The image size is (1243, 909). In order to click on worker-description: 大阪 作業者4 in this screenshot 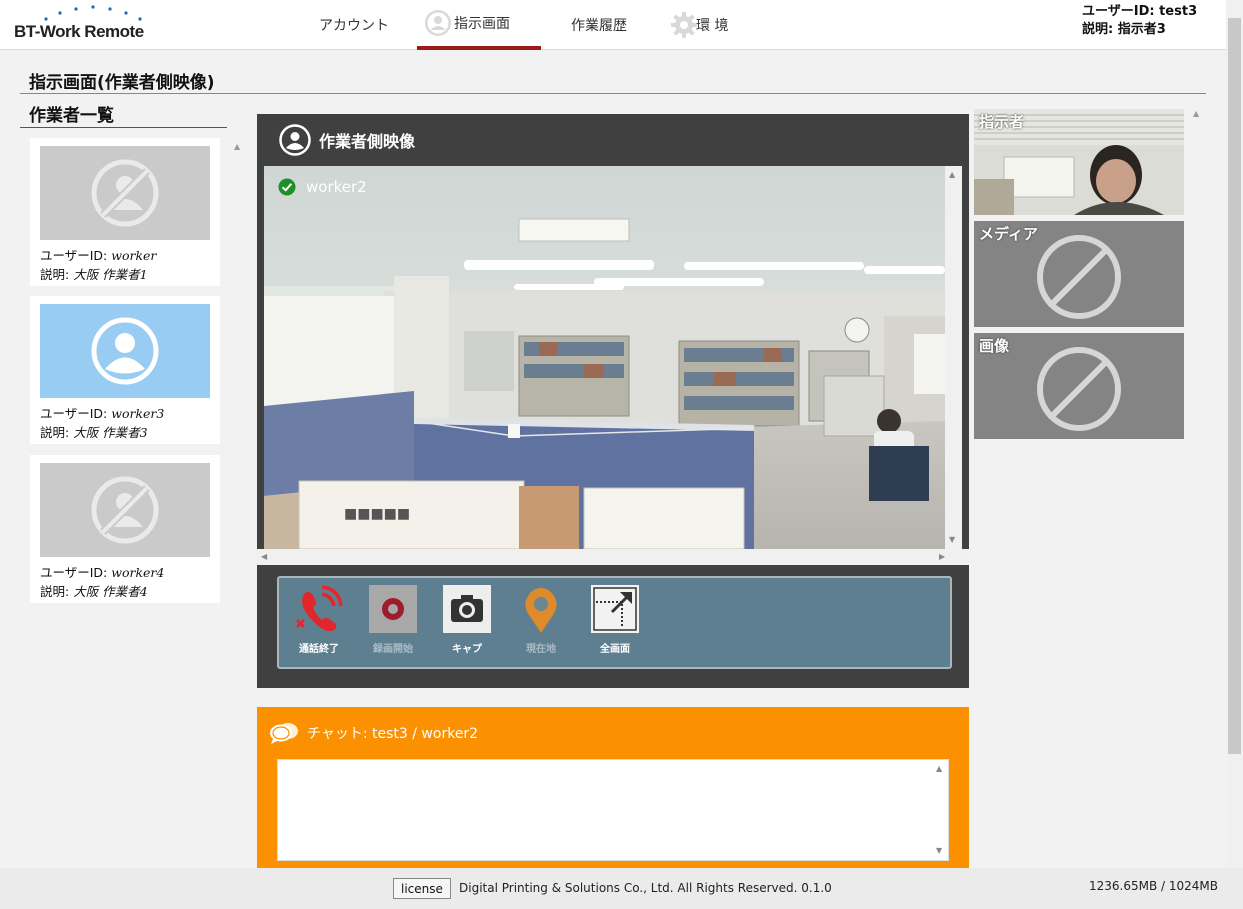, I will do `click(110, 591)`.